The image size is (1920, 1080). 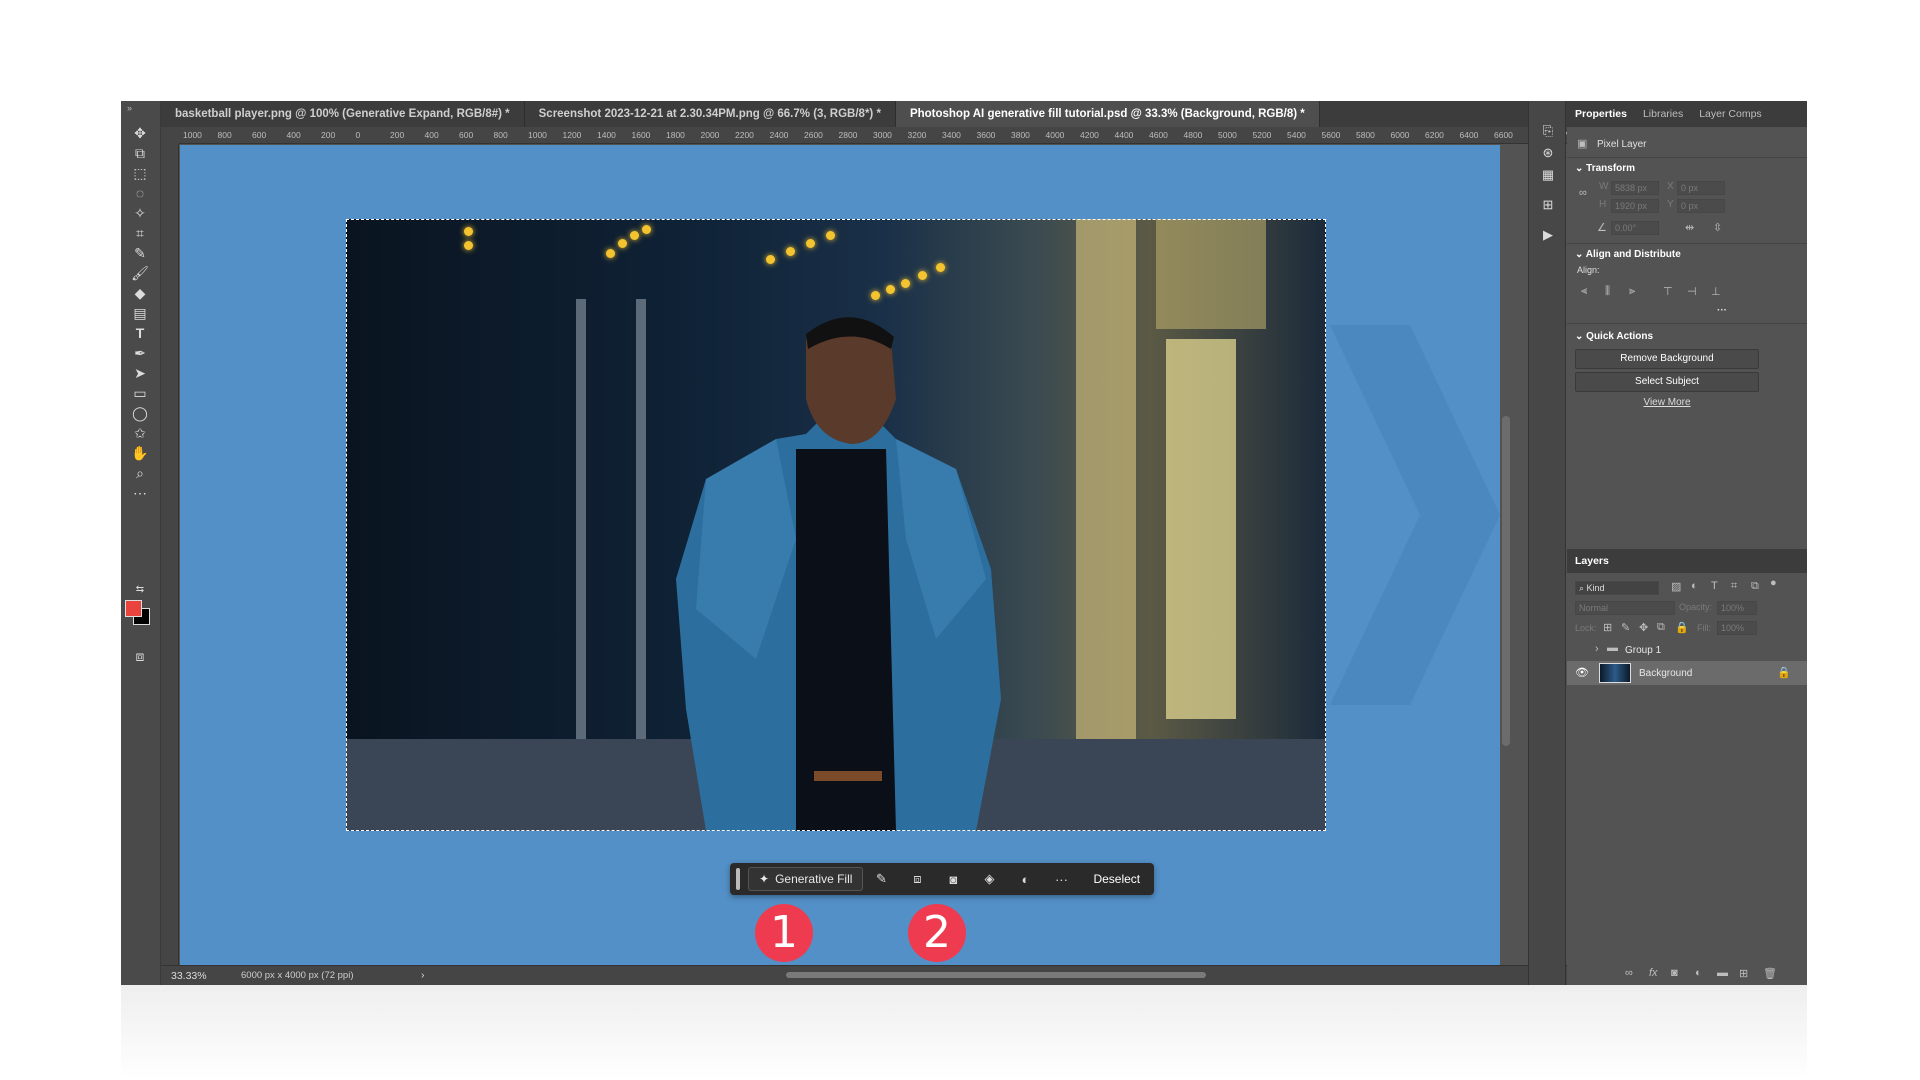 I want to click on eraser-tool-icon: ◆, so click(x=140, y=293).